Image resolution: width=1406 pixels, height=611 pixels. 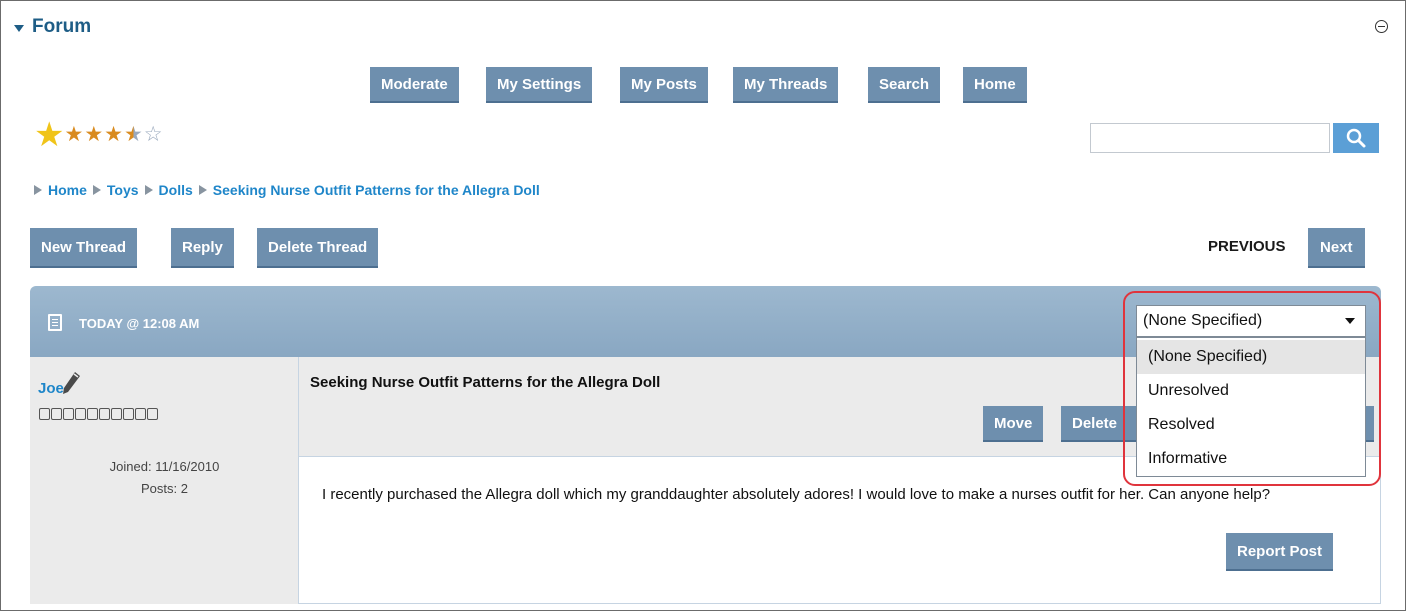 What do you see at coordinates (62, 26) in the screenshot?
I see `forum-title: Forum` at bounding box center [62, 26].